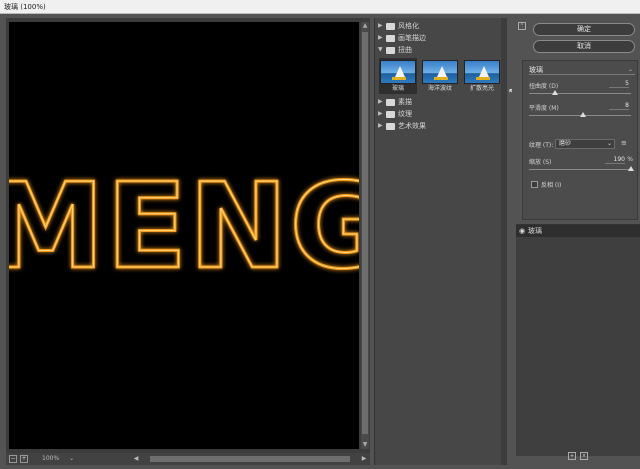 The height and width of the screenshot is (469, 640). I want to click on cancel-button: 取消, so click(584, 46).